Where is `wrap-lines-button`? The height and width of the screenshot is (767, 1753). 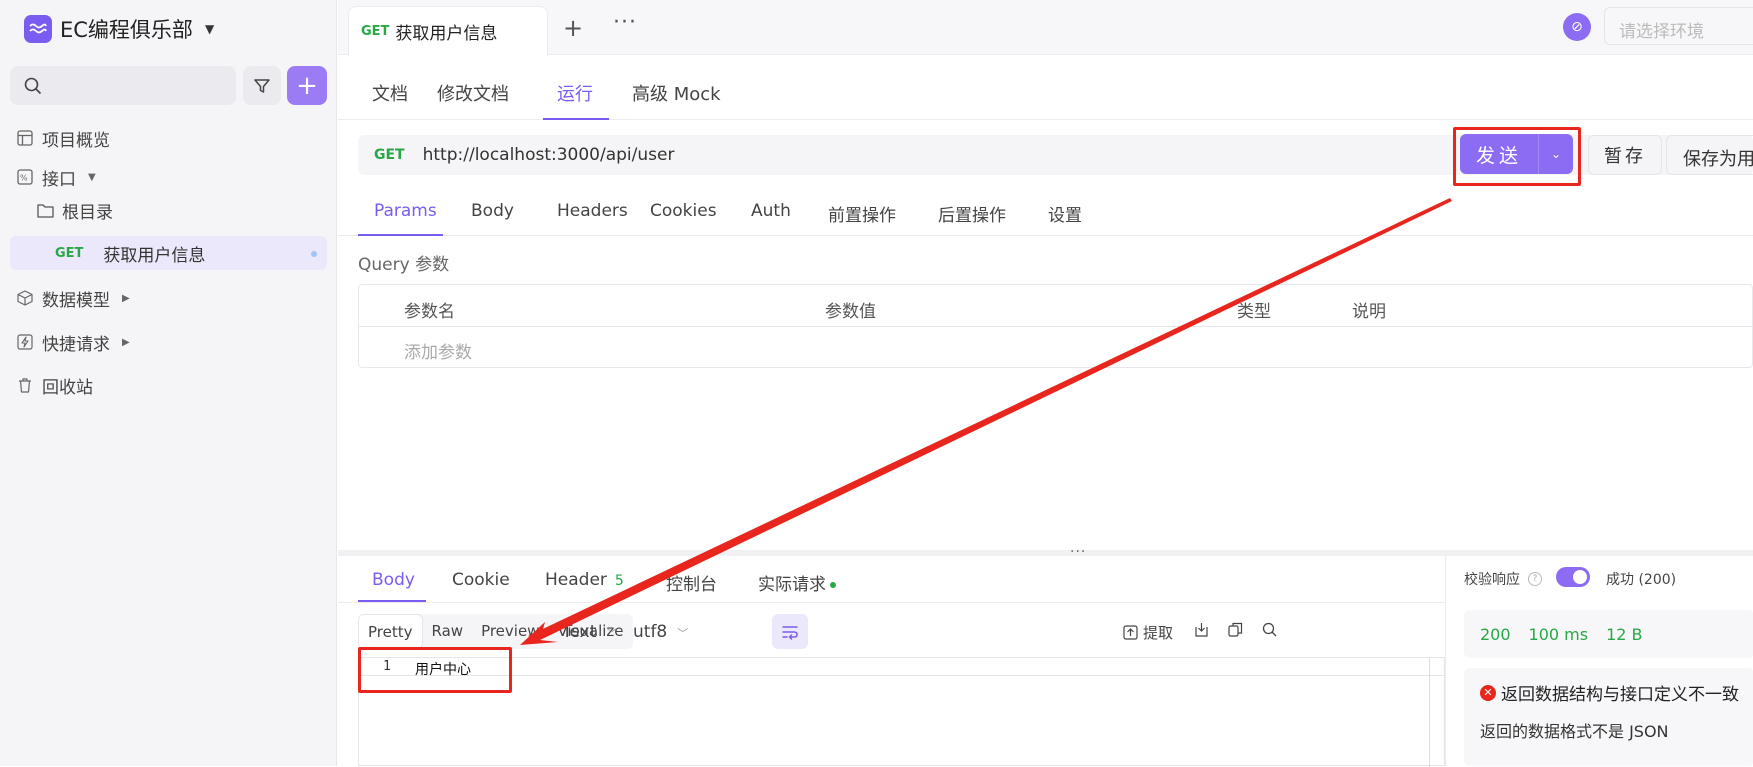
wrap-lines-button is located at coordinates (790, 631).